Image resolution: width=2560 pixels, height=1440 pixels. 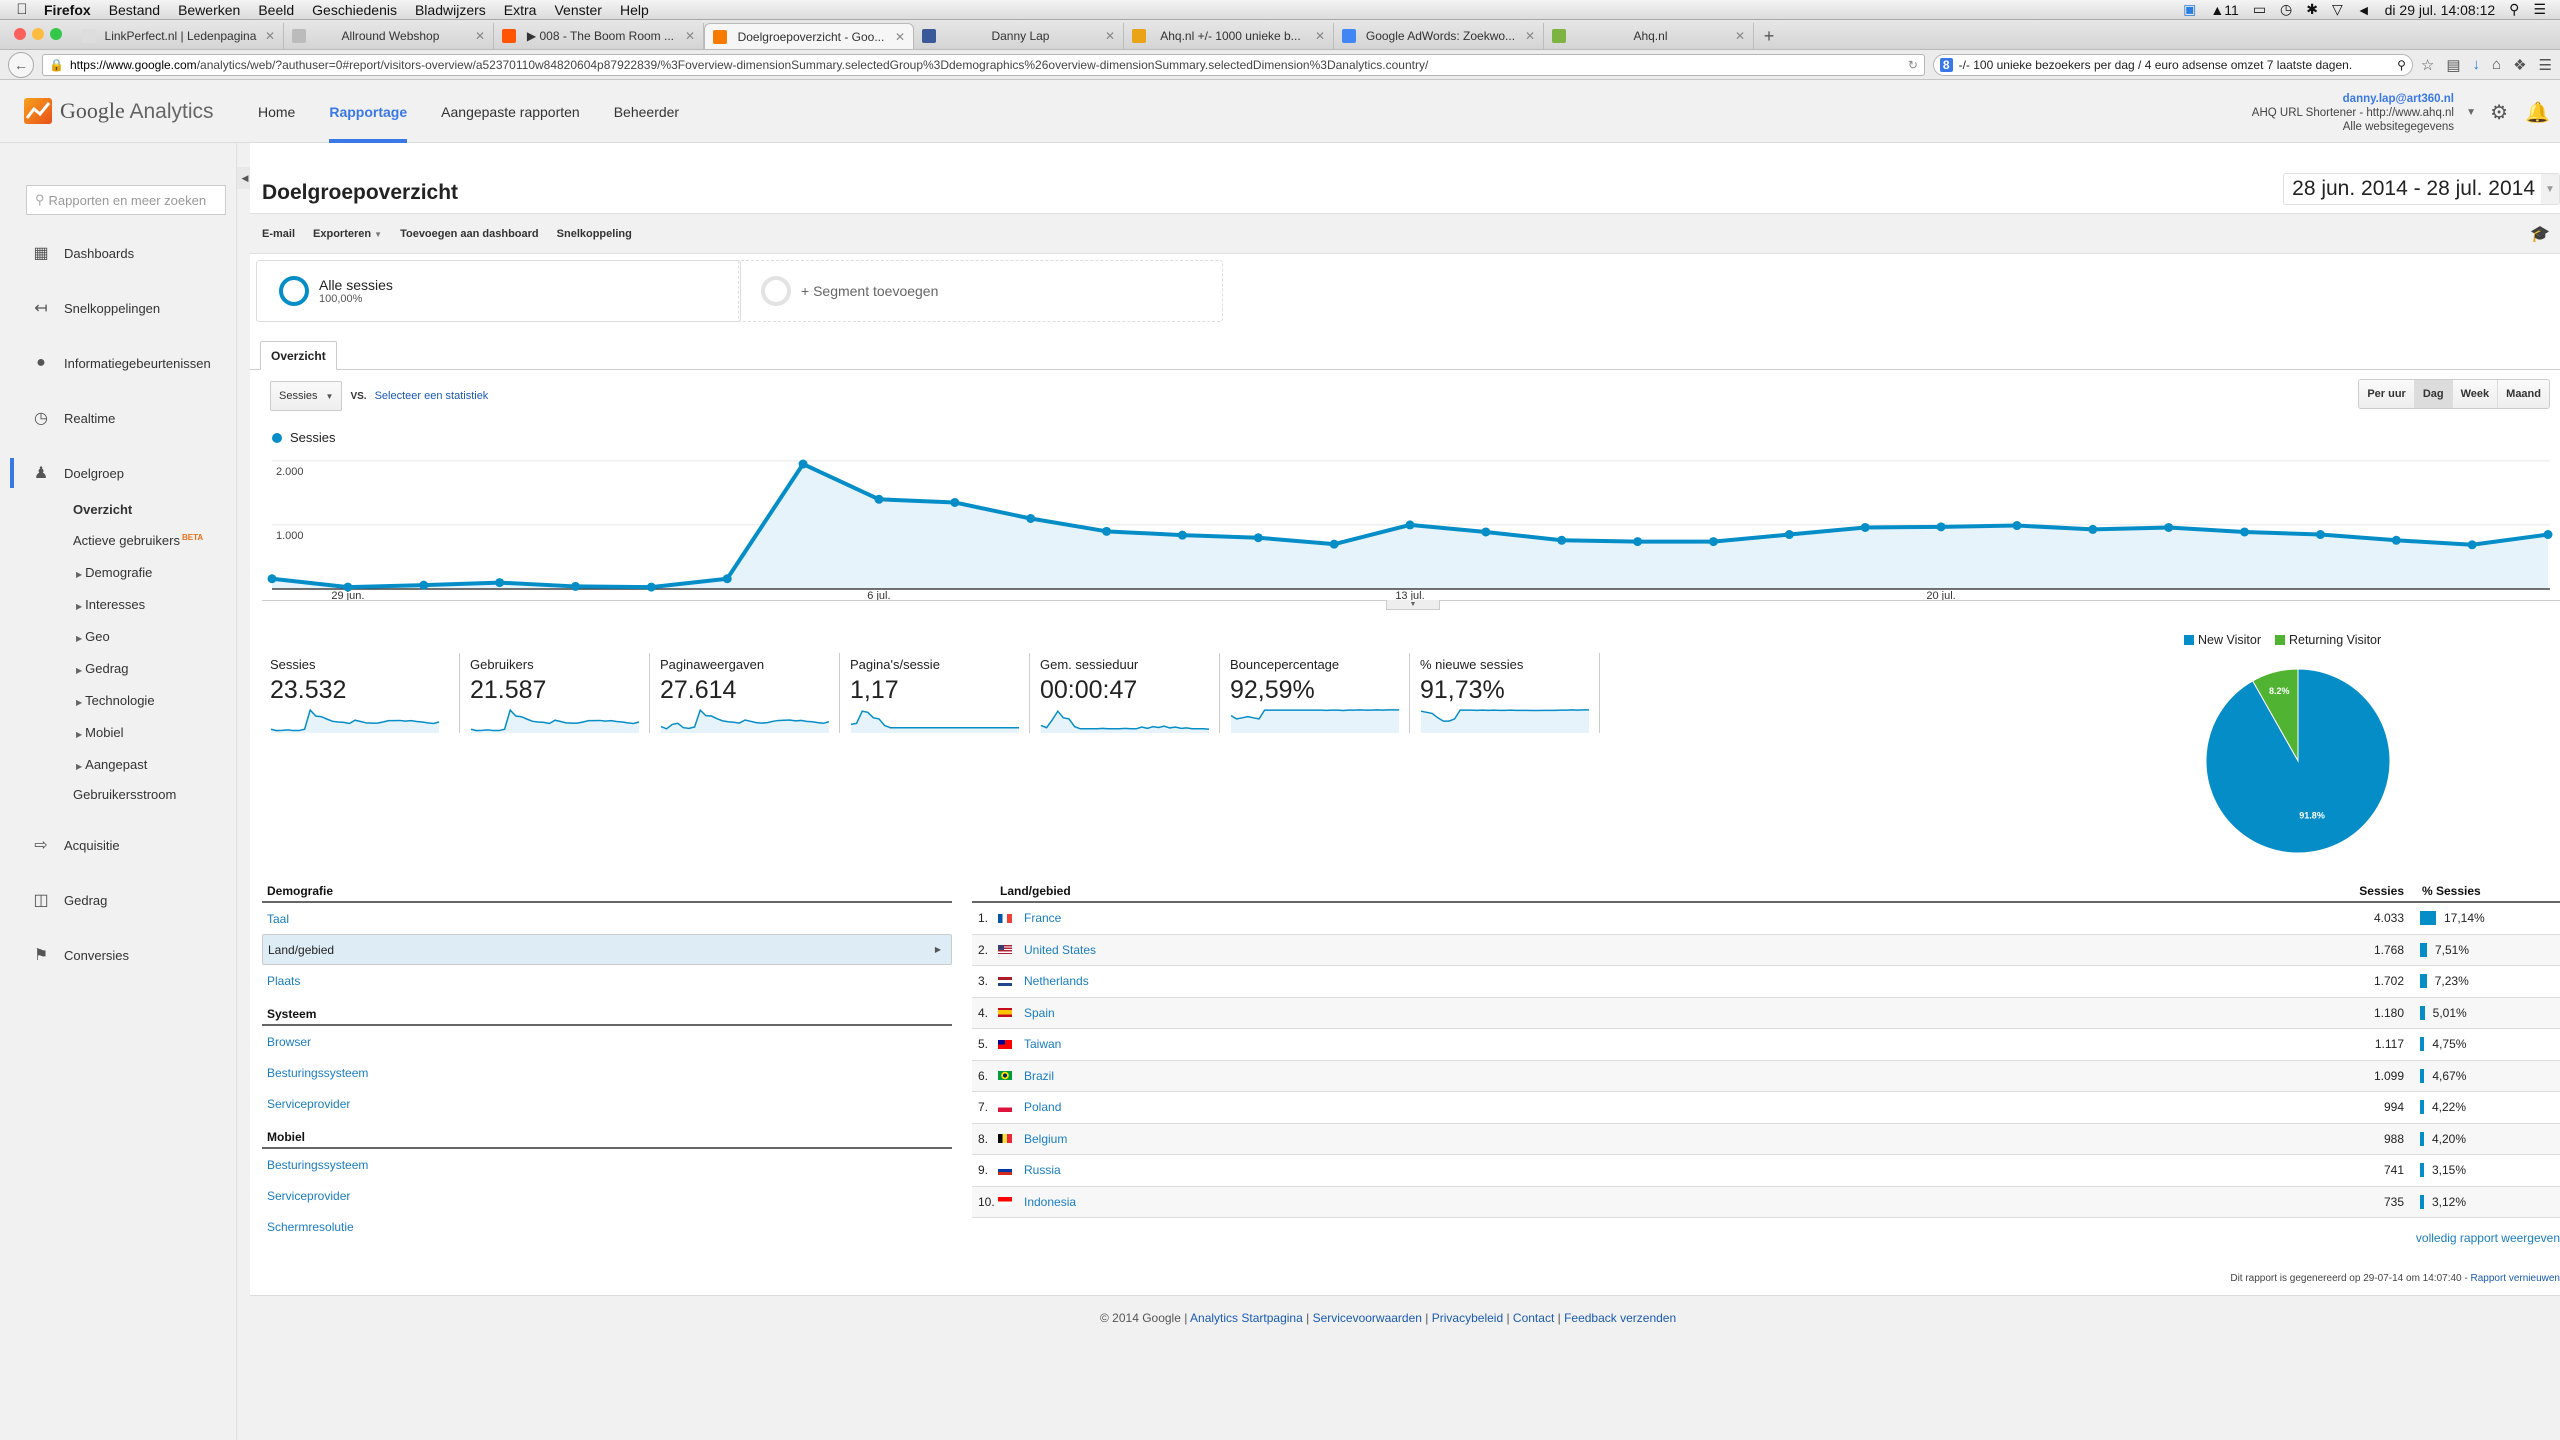 What do you see at coordinates (2453, 65) in the screenshot?
I see `reading-list-icon: ▤` at bounding box center [2453, 65].